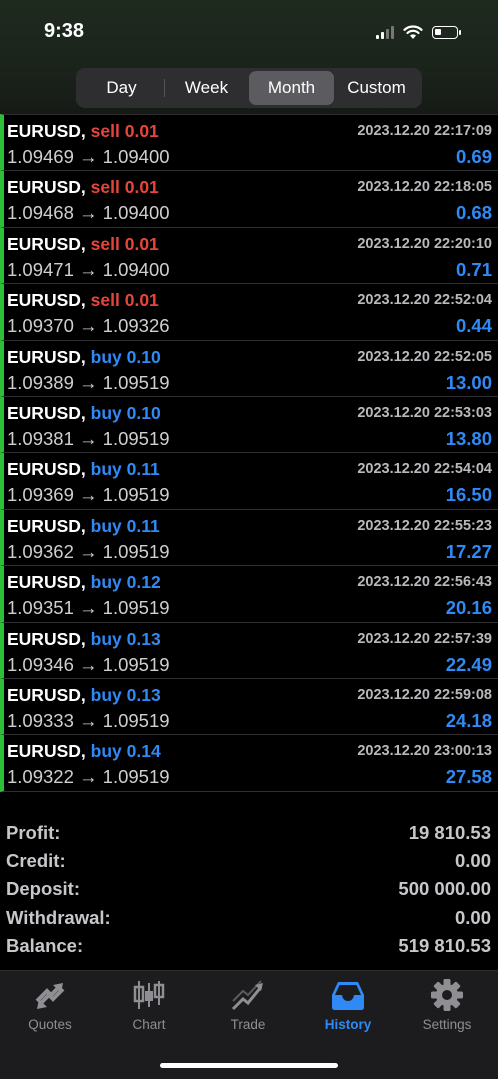  Describe the element at coordinates (424, 412) in the screenshot. I see `deal-time: 2023.12.20 22:53:03` at that location.